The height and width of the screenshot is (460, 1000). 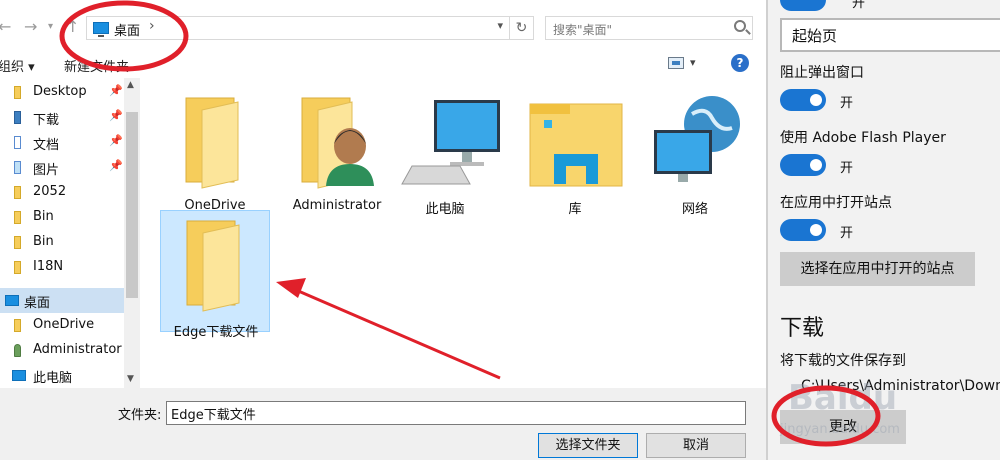 What do you see at coordinates (46, 145) in the screenshot?
I see `nav-item-label: 文档` at bounding box center [46, 145].